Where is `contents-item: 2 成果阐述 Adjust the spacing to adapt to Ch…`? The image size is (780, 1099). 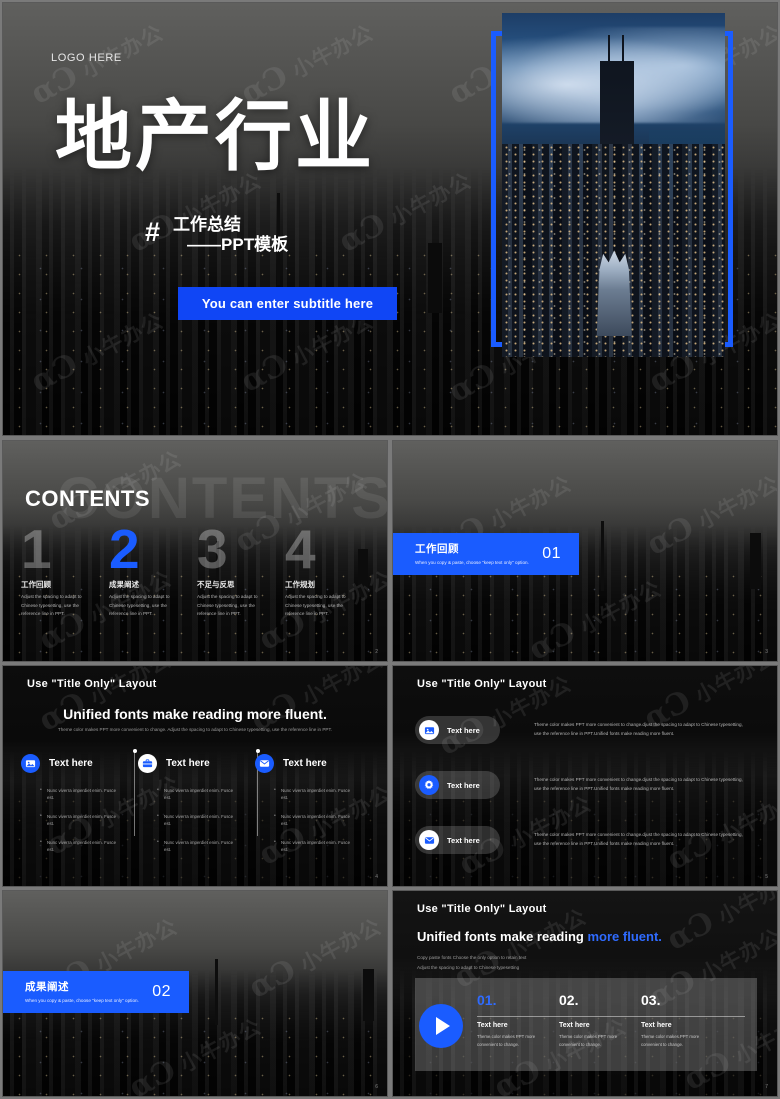 contents-item: 2 成果阐述 Adjust the spacing to adapt to Ch… is located at coordinates (153, 570).